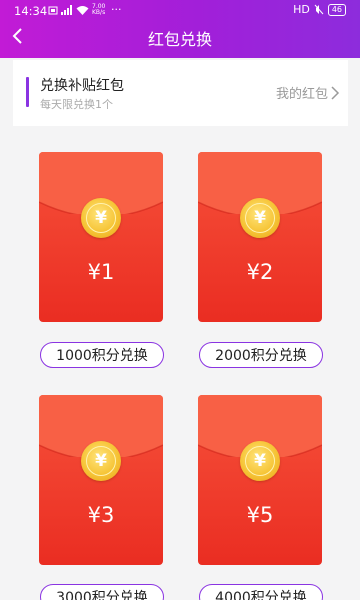 This screenshot has height=600, width=360. I want to click on exchange-button-1: 1000积分兑换, so click(102, 355).